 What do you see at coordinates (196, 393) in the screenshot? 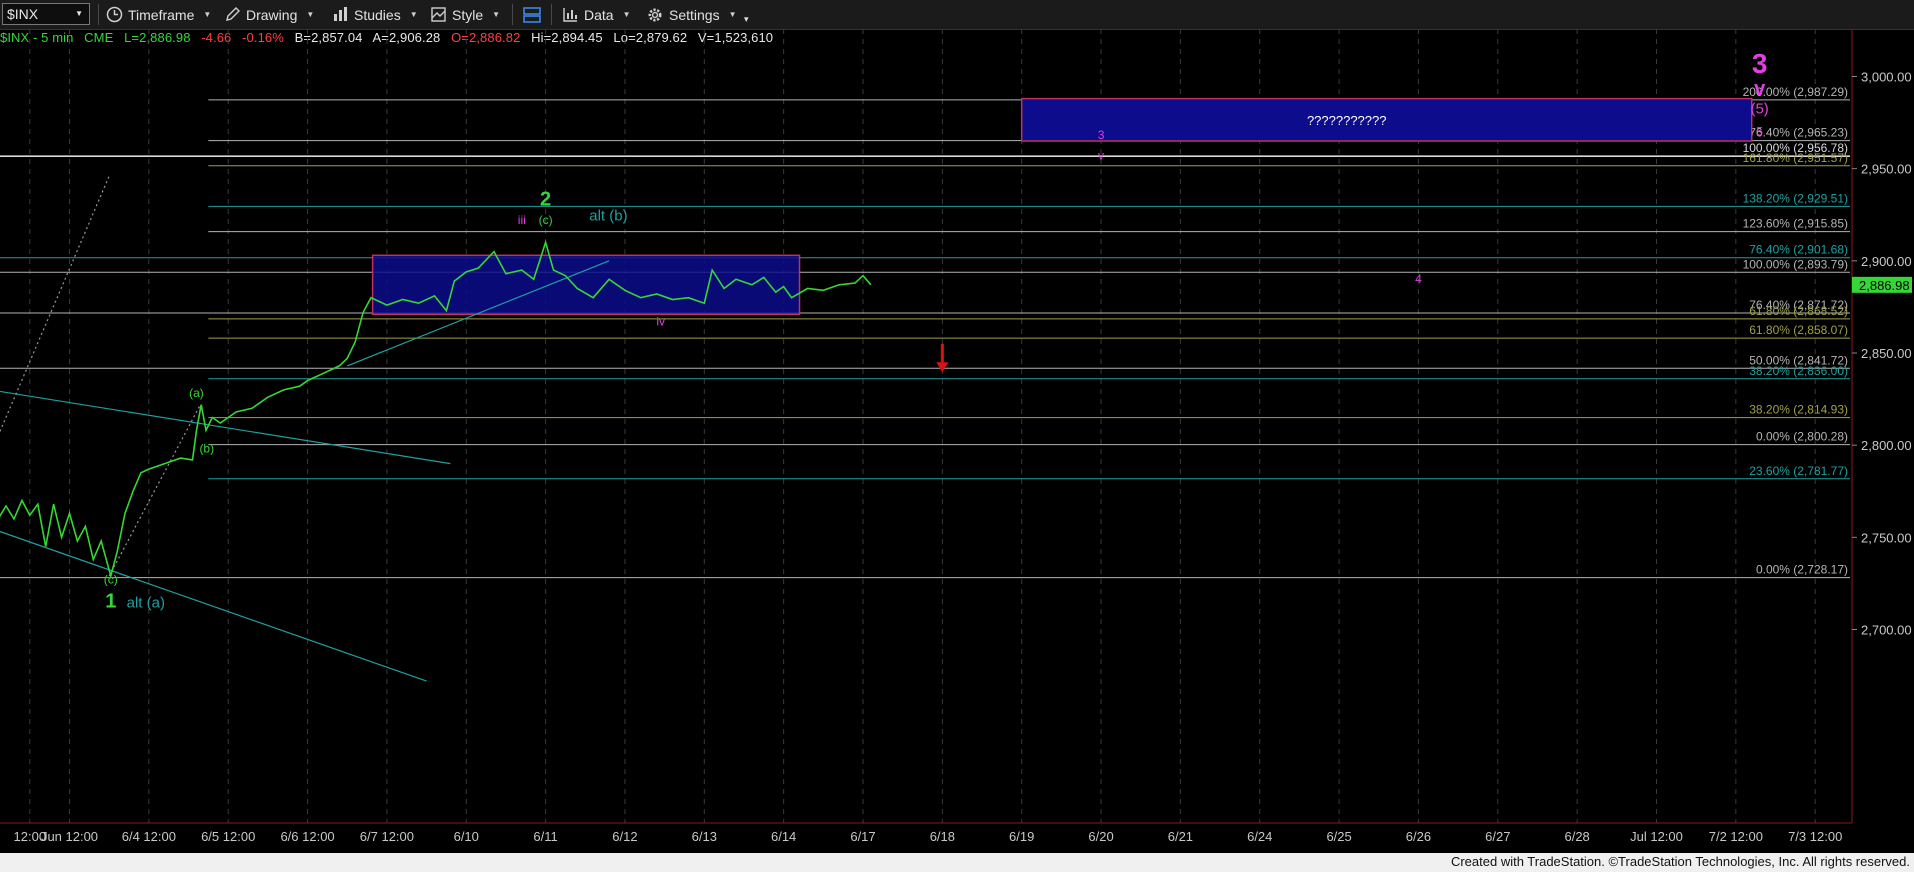
I see `wave-label: (a)` at bounding box center [196, 393].